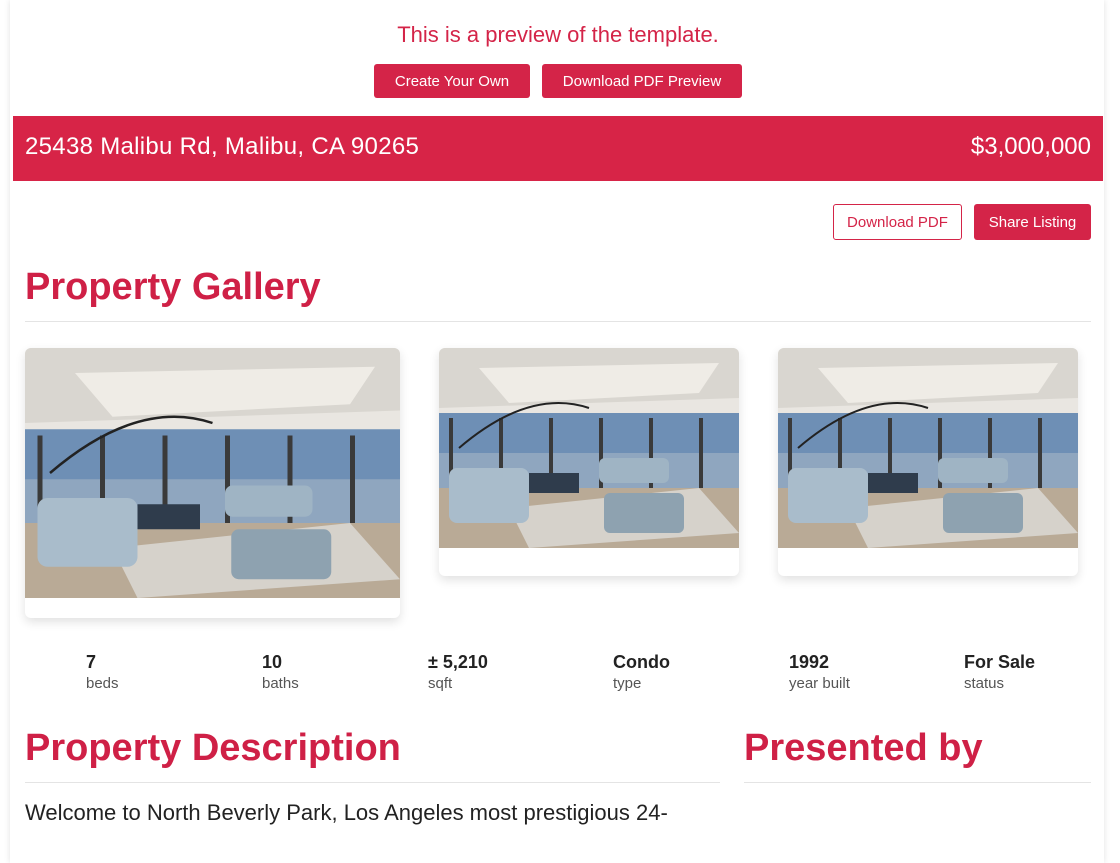 Image resolution: width=1120 pixels, height=863 pixels. I want to click on stat-label: status, so click(984, 683).